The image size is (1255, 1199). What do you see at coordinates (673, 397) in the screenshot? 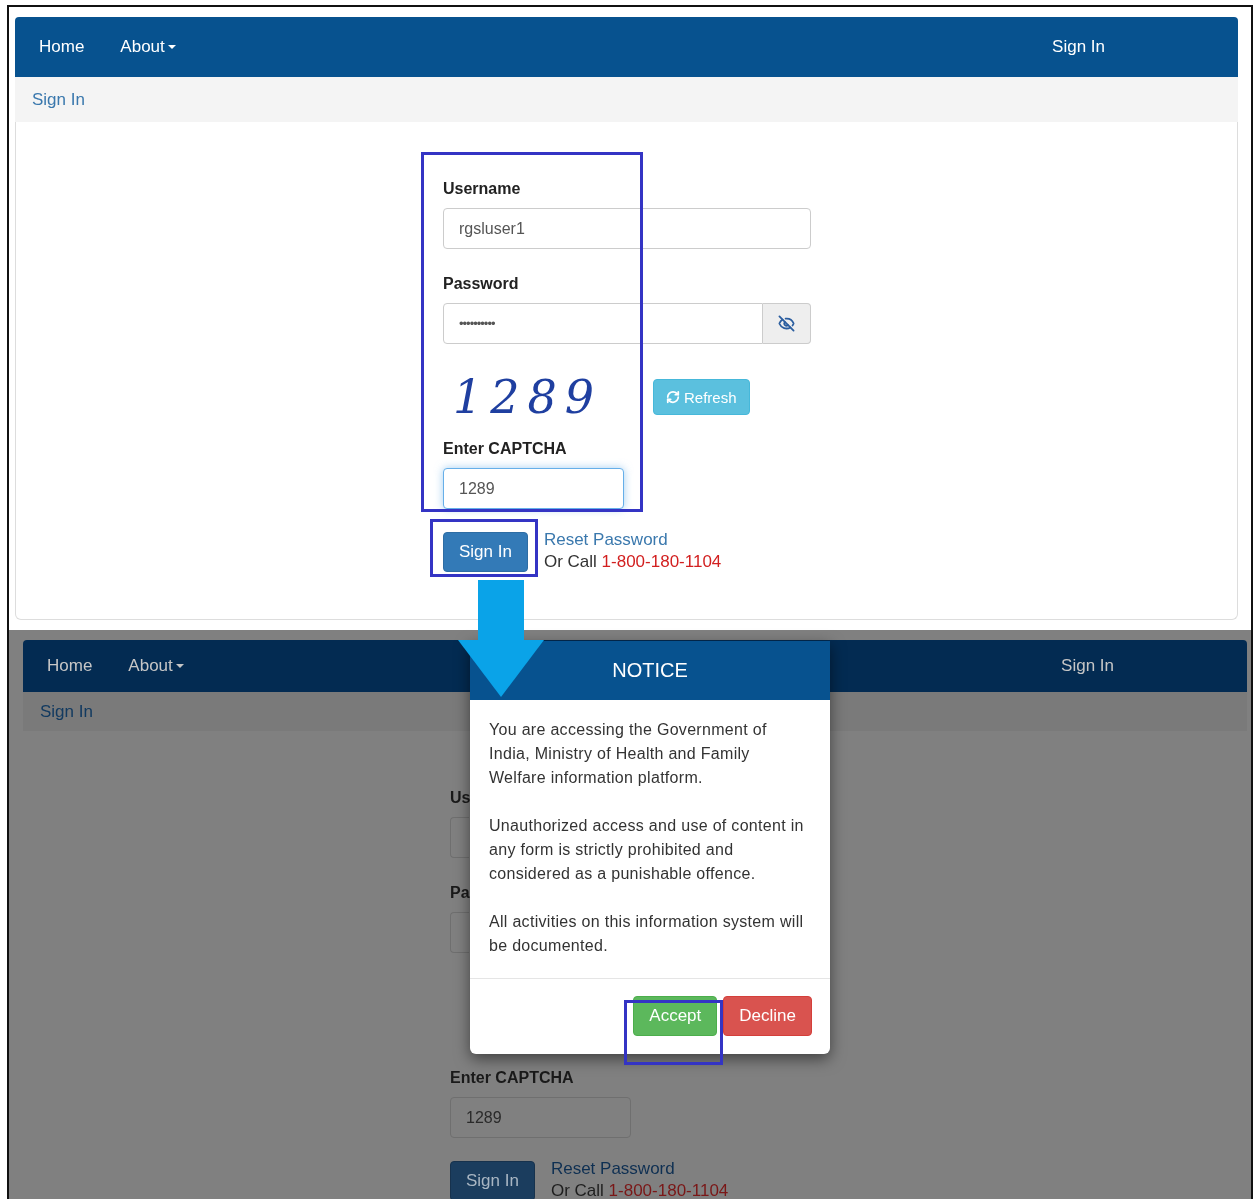
I see `refresh-icon` at bounding box center [673, 397].